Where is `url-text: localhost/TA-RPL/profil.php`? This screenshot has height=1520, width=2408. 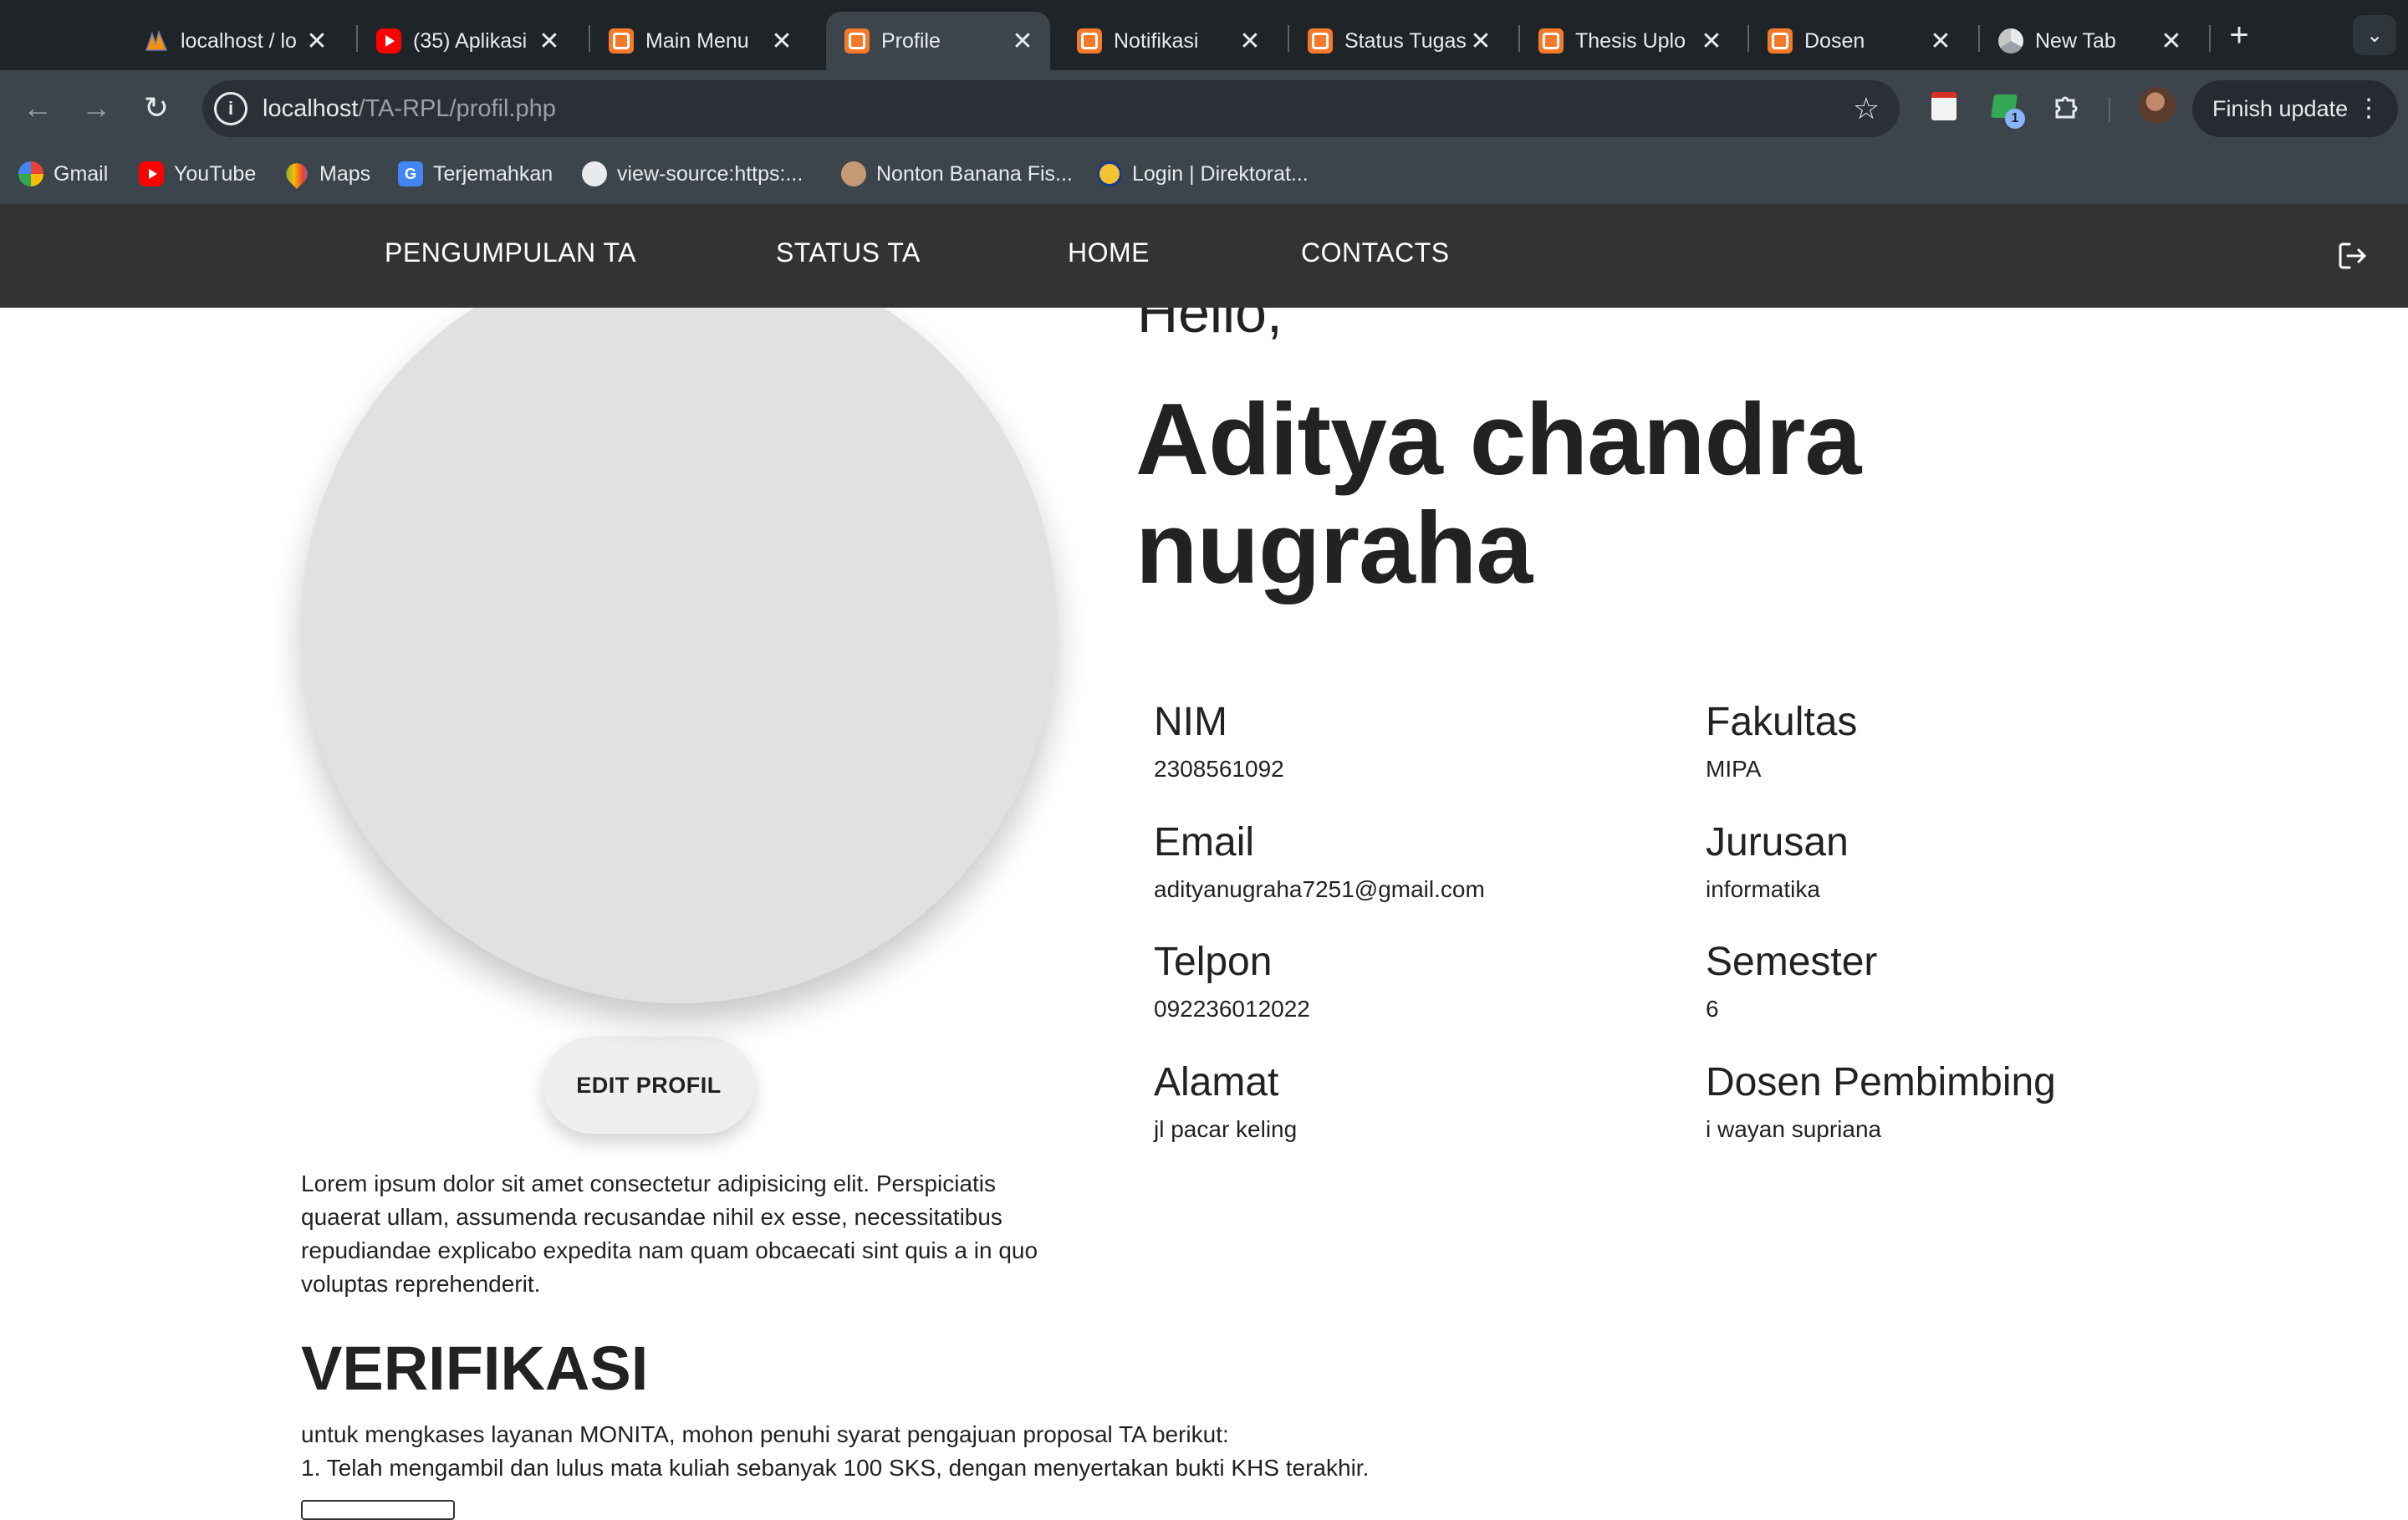 url-text: localhost/TA-RPL/profil.php is located at coordinates (410, 109).